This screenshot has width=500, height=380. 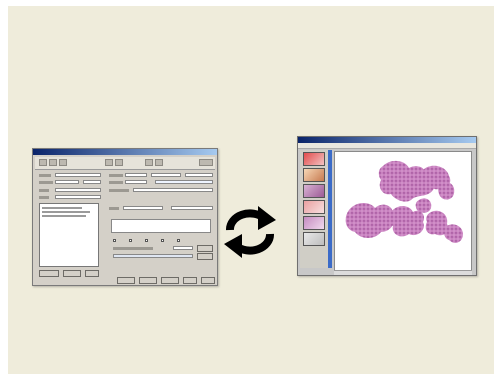 I want to click on thumbnail-panel, so click(x=314, y=209).